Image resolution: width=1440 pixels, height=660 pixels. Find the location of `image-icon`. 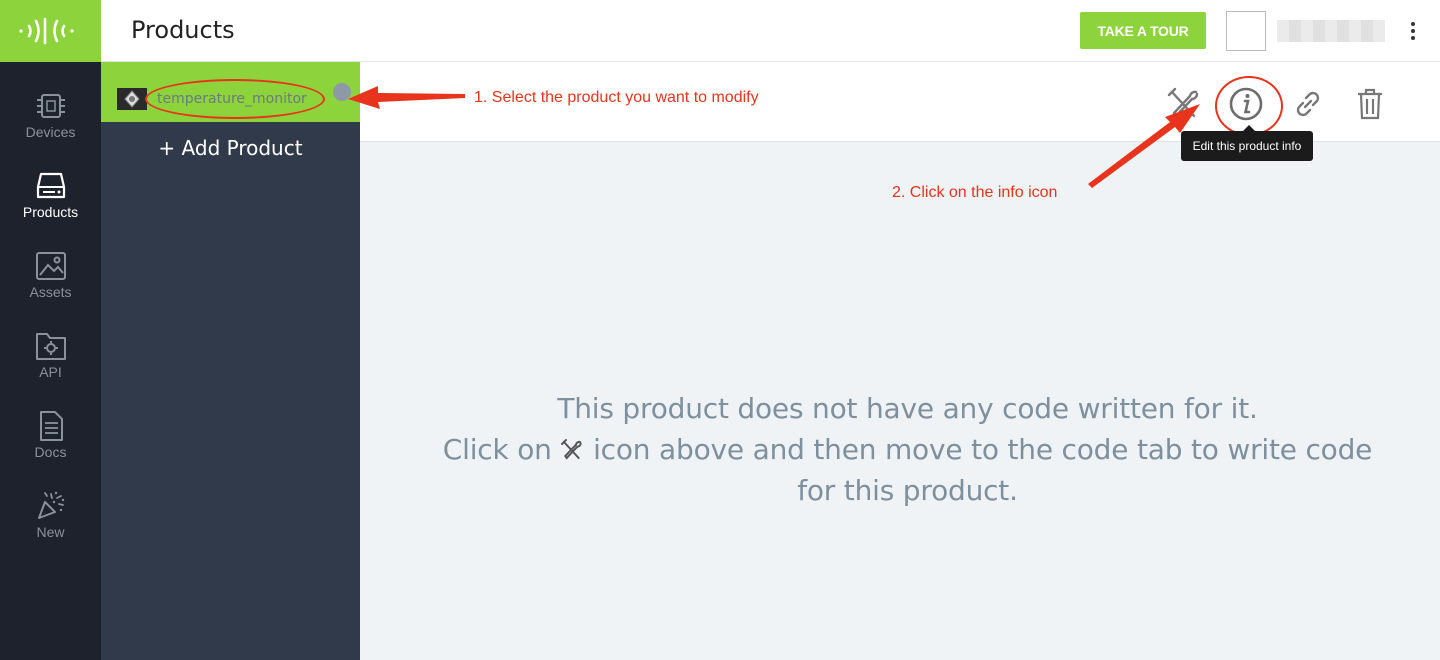

image-icon is located at coordinates (50, 266).